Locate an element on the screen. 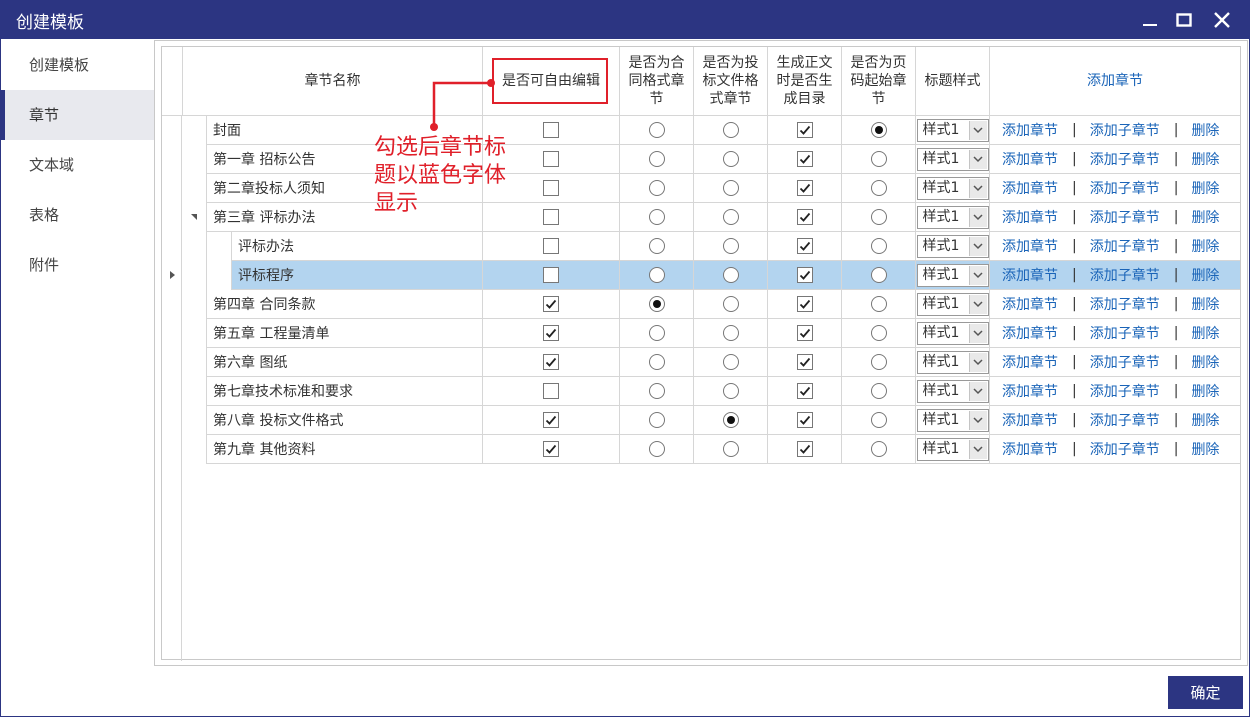  minimize-button is located at coordinates (1150, 20).